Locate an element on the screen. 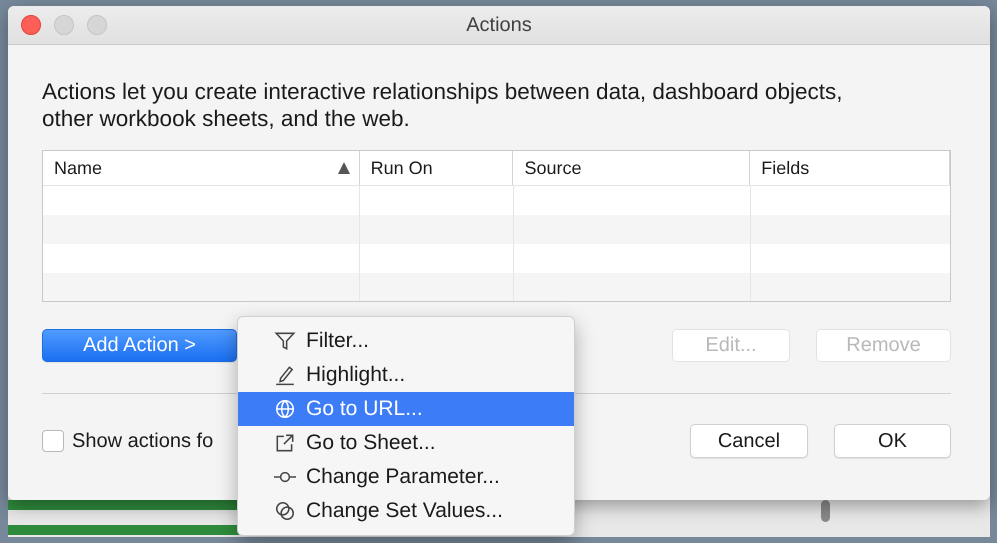 This screenshot has width=997, height=543. zoom-button is located at coordinates (97, 25).